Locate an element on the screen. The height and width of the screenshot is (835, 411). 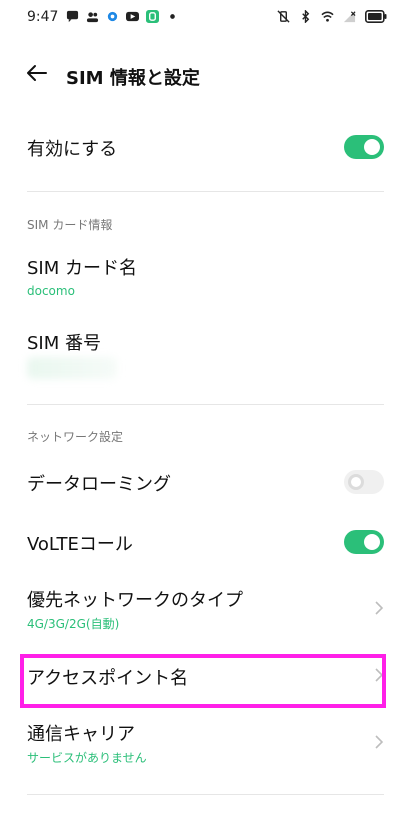
volte-label: VoLTEコール is located at coordinates (80, 544).